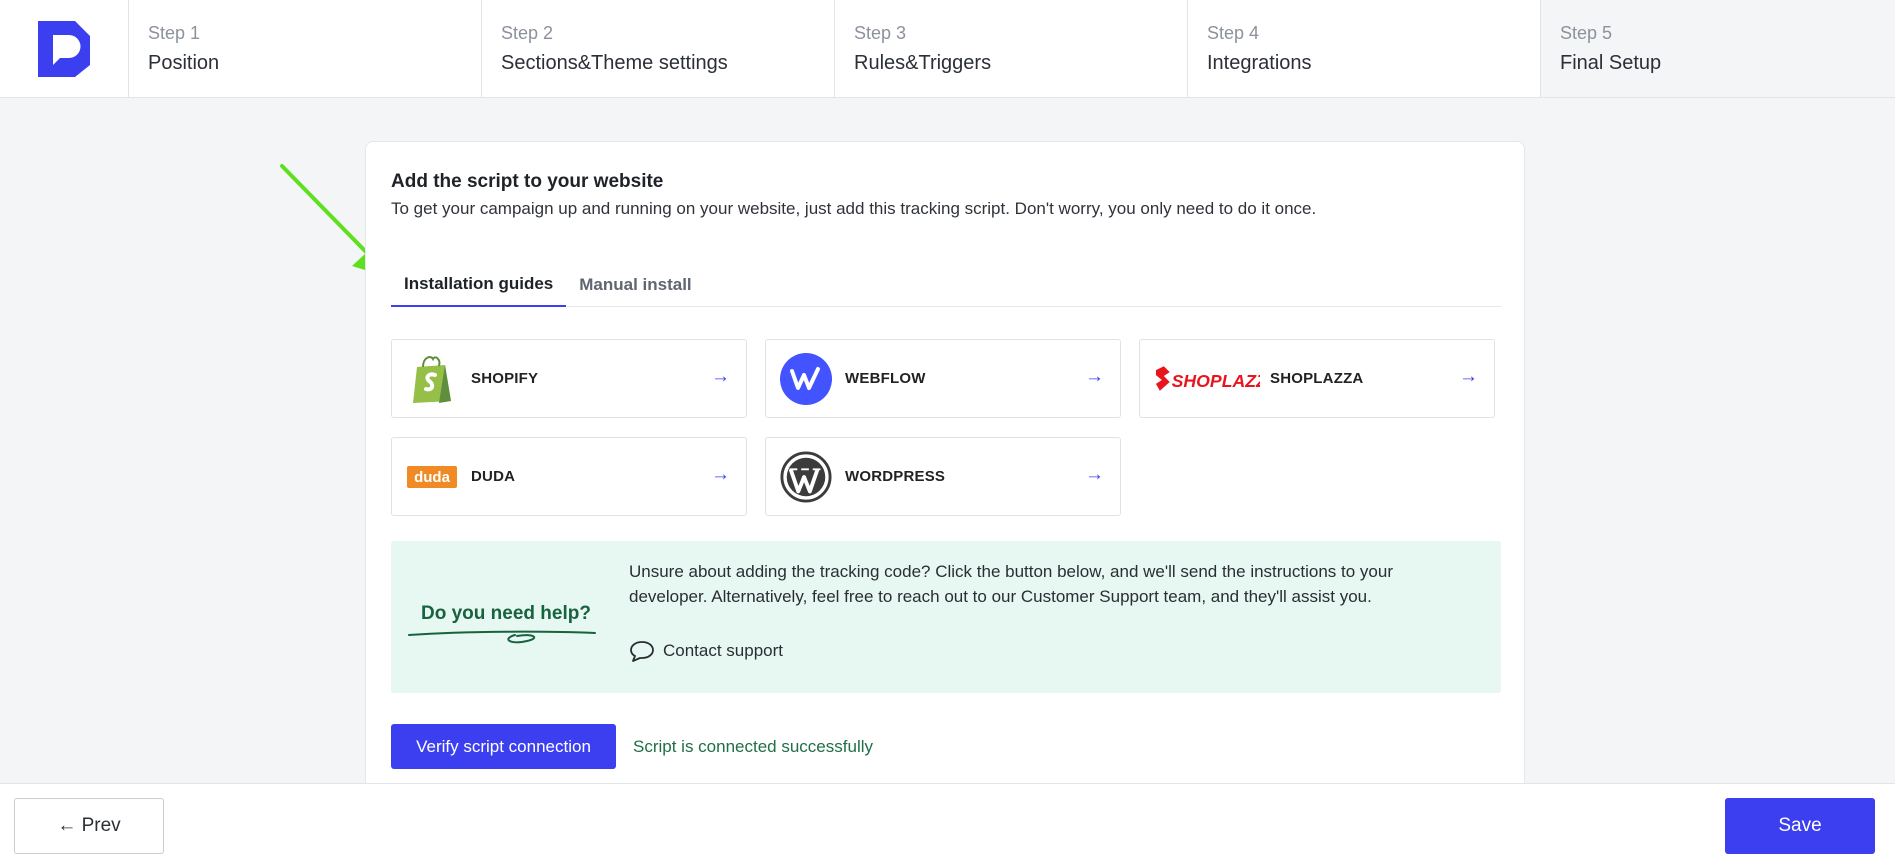 The width and height of the screenshot is (1895, 868). Describe the element at coordinates (946, 284) in the screenshot. I see `install-tabs: Installation guides Manual install` at that location.